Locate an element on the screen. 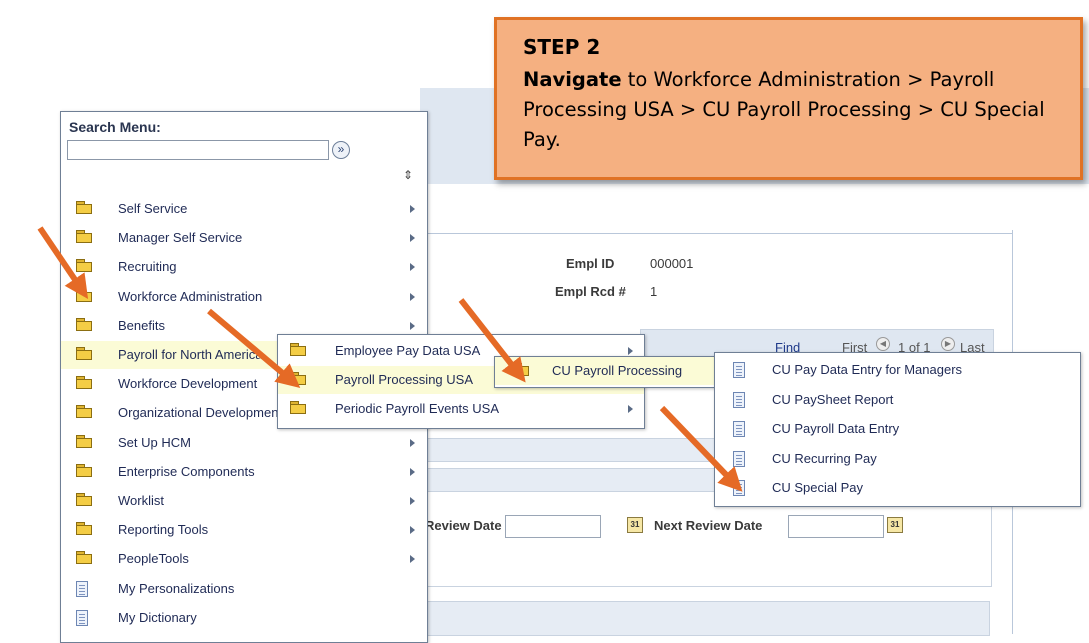  arrow-cu-special-pay is located at coordinates (701, 448).